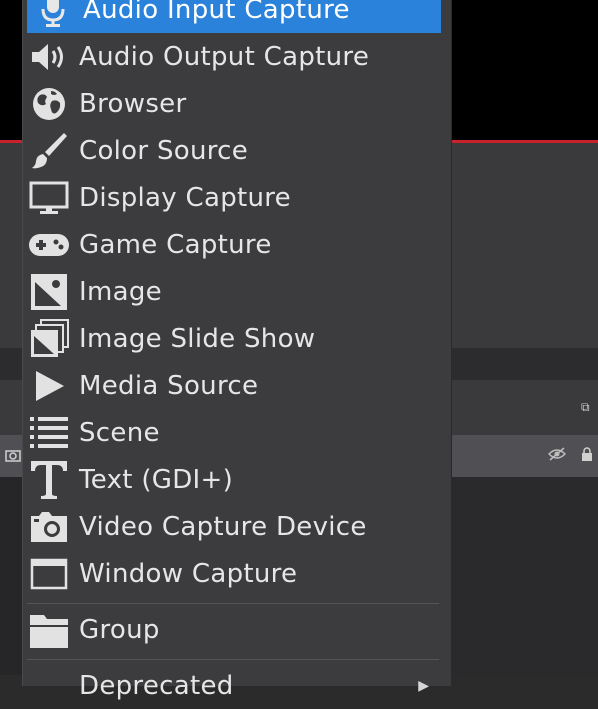 This screenshot has height=709, width=598. I want to click on menu-item-audio-output-capture: Audio Output Capture, so click(237, 56).